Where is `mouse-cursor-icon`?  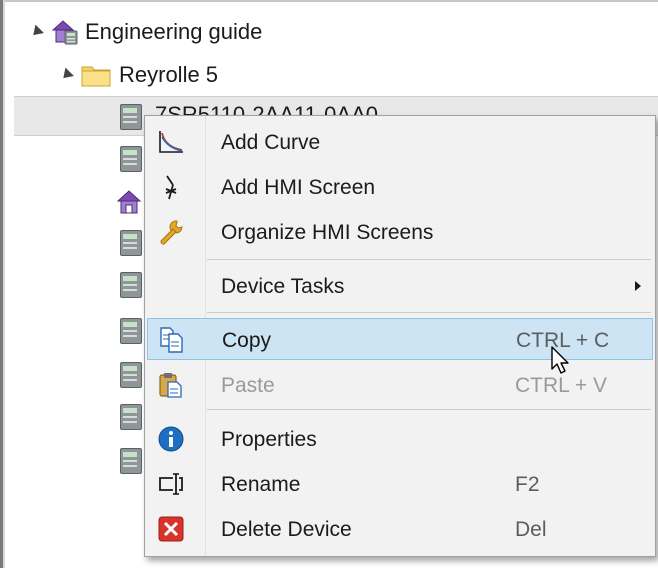
mouse-cursor-icon is located at coordinates (561, 361).